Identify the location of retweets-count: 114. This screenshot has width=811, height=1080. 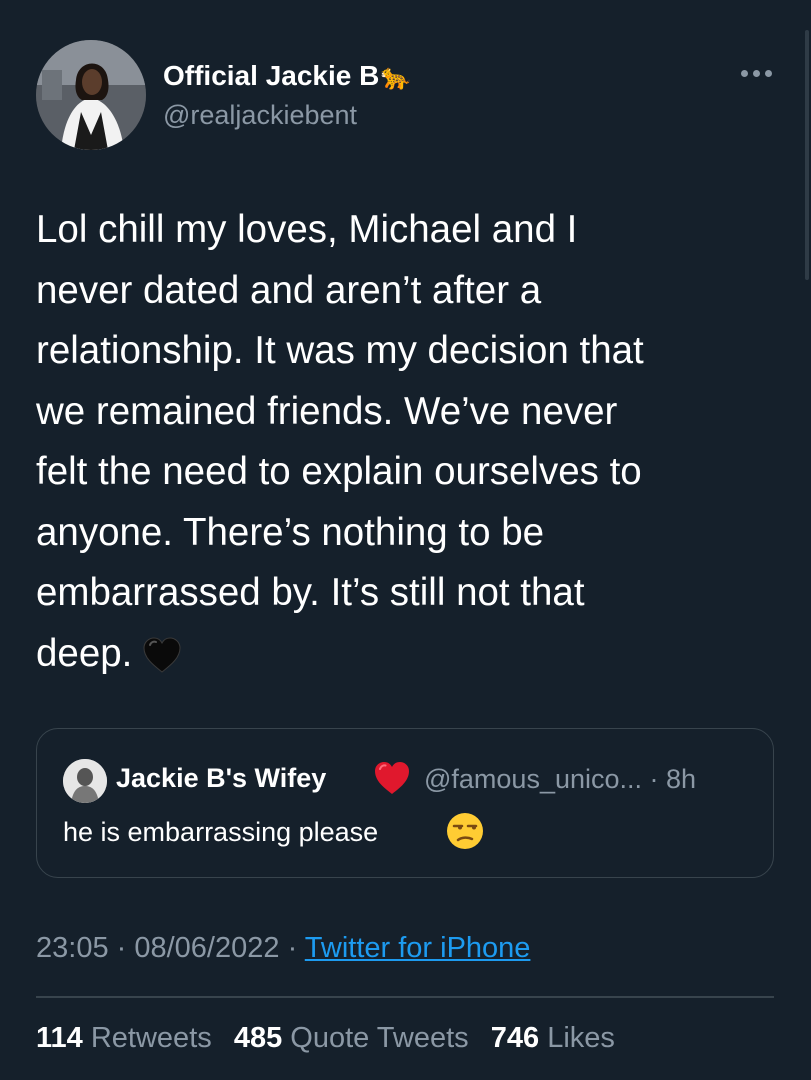
(59, 1038).